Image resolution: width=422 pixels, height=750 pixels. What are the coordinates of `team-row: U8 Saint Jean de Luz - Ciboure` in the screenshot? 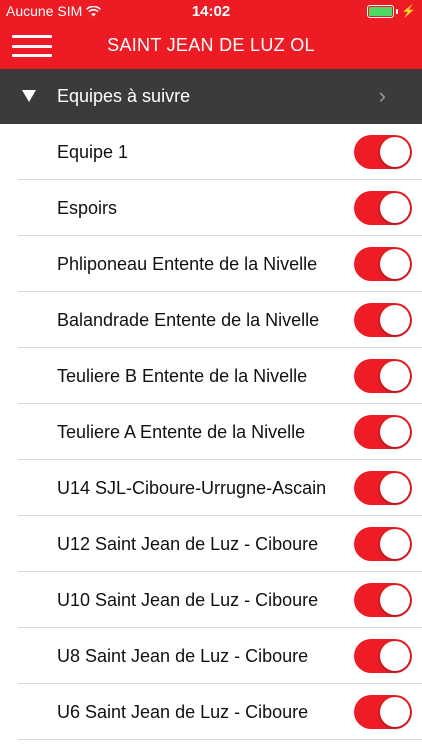 It's located at (211, 656).